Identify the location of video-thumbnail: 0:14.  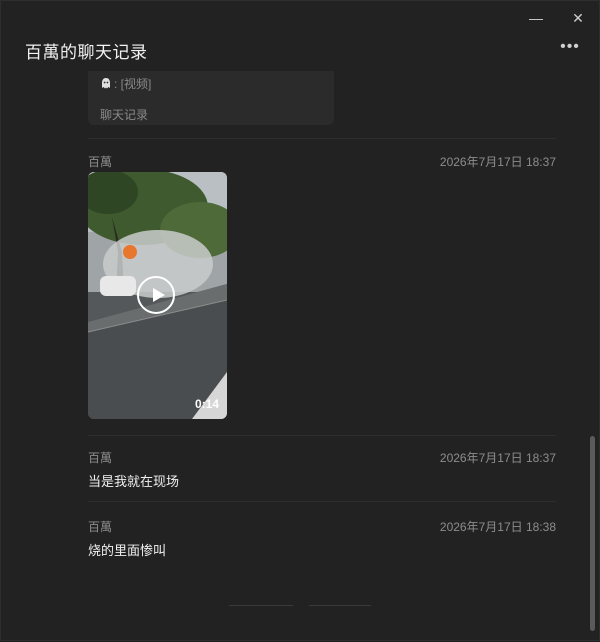
(157, 295).